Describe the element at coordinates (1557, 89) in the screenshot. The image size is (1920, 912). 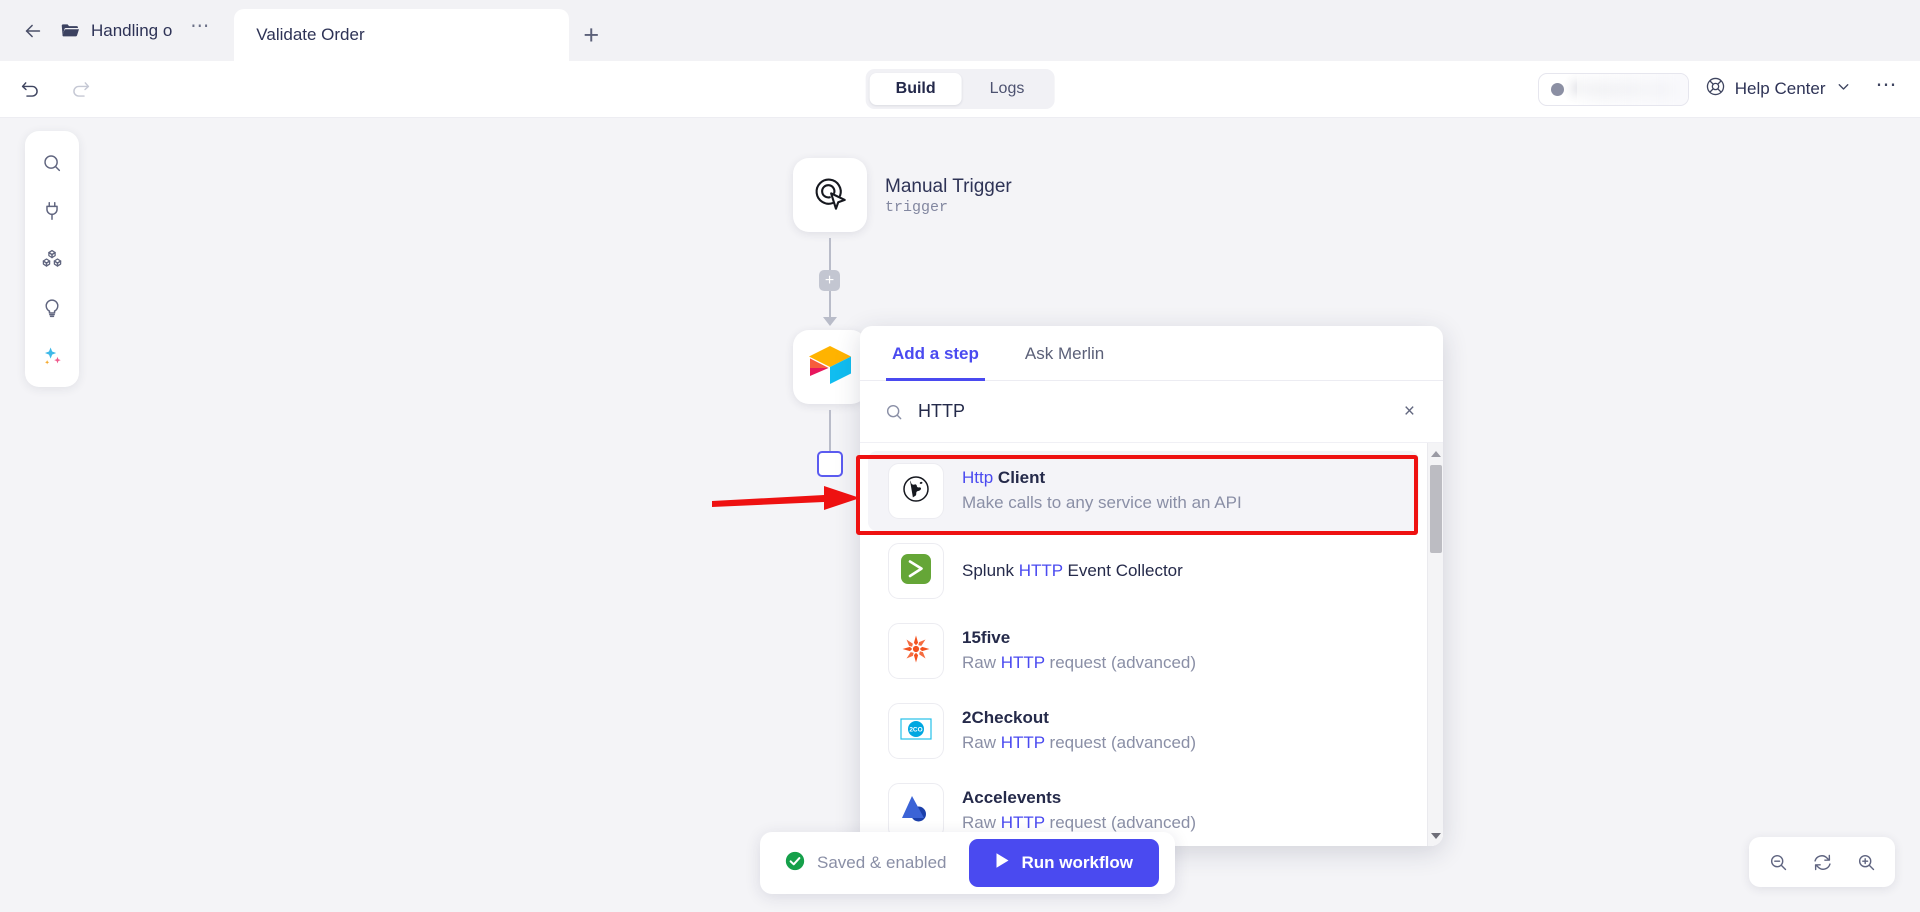
I see `environment-status-dot` at that location.